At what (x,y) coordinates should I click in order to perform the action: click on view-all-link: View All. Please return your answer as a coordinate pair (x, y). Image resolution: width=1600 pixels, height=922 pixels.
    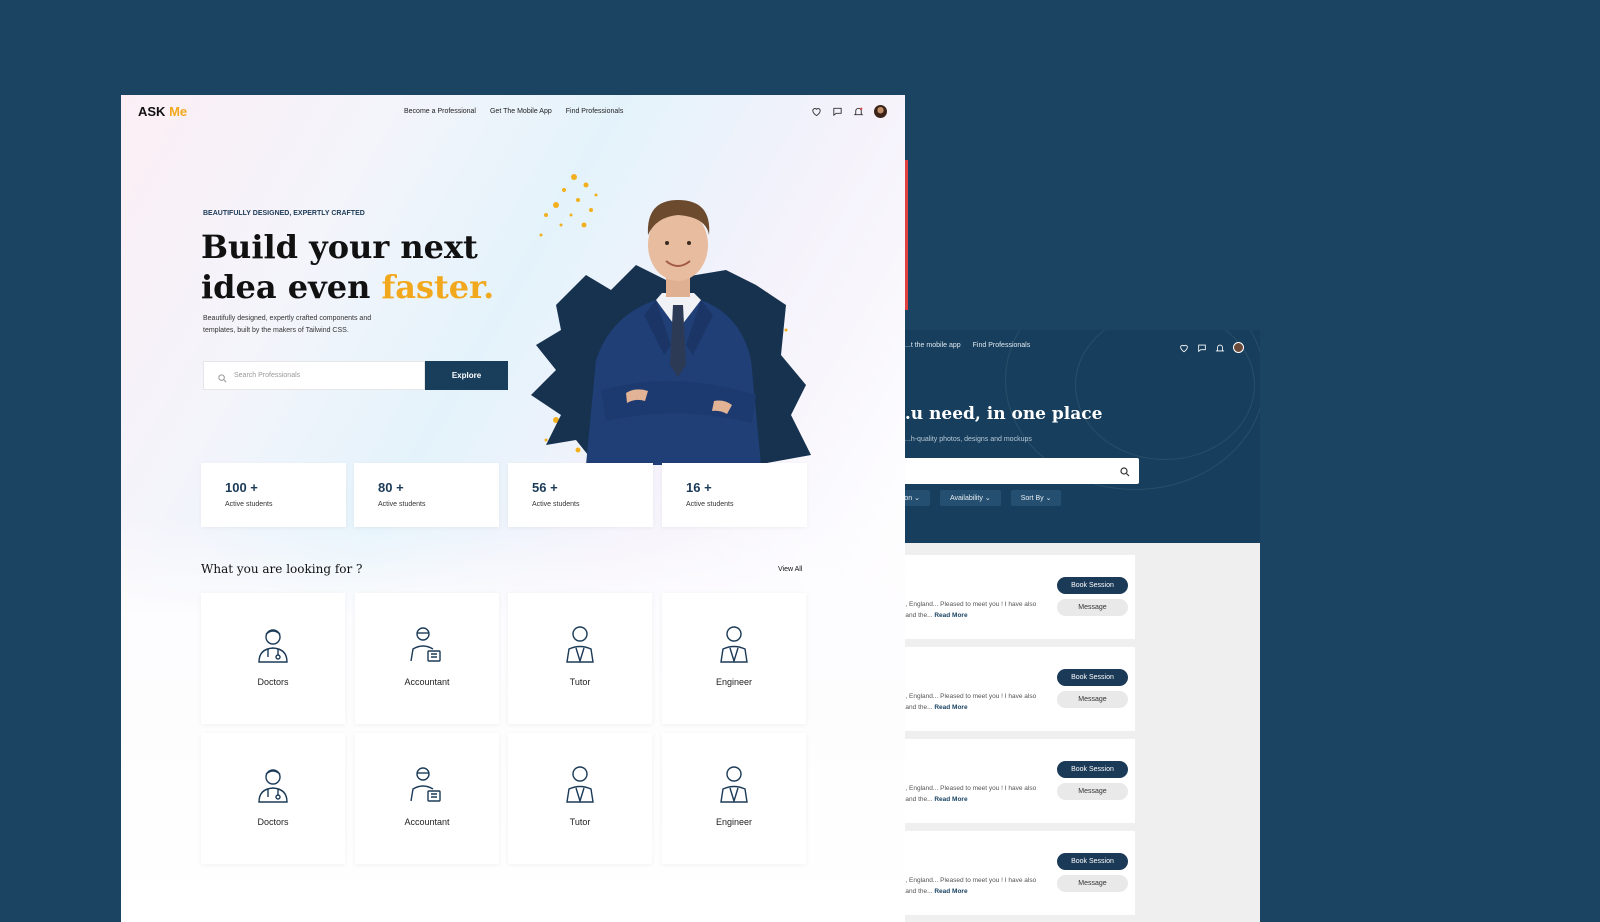
    Looking at the image, I should click on (790, 569).